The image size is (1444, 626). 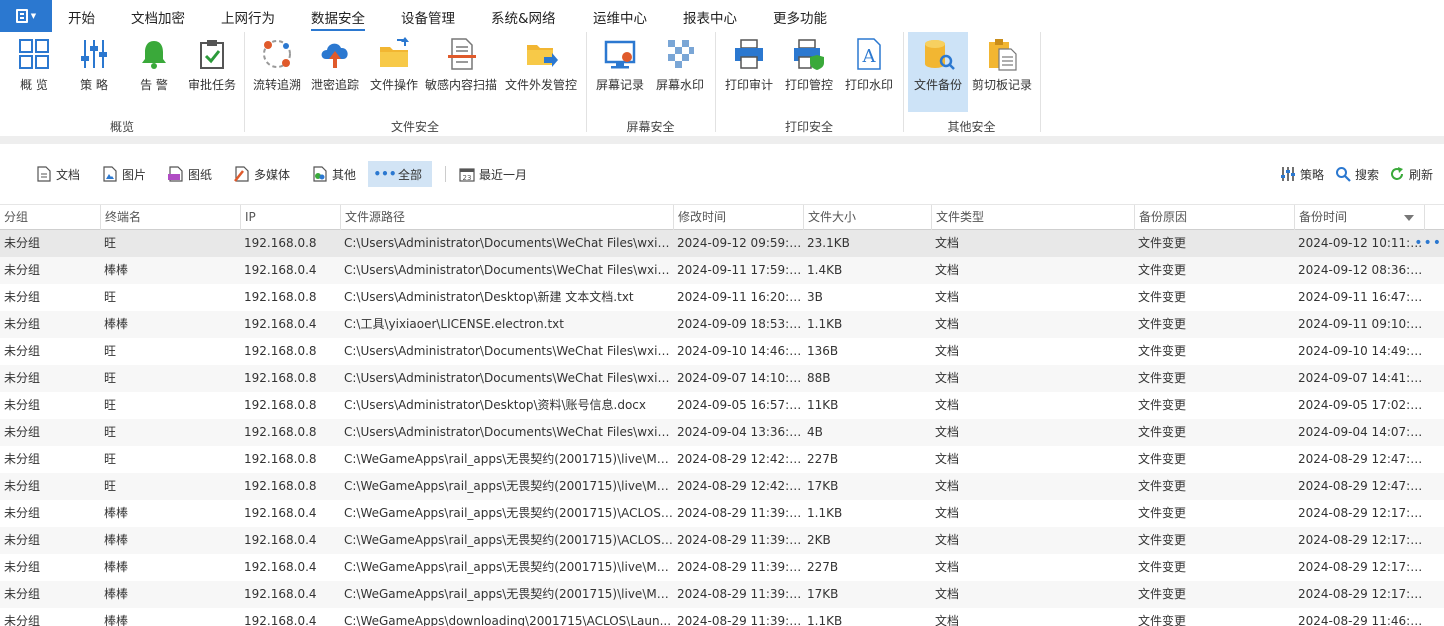 What do you see at coordinates (58, 174) in the screenshot?
I see `filter-document-button: 文档` at bounding box center [58, 174].